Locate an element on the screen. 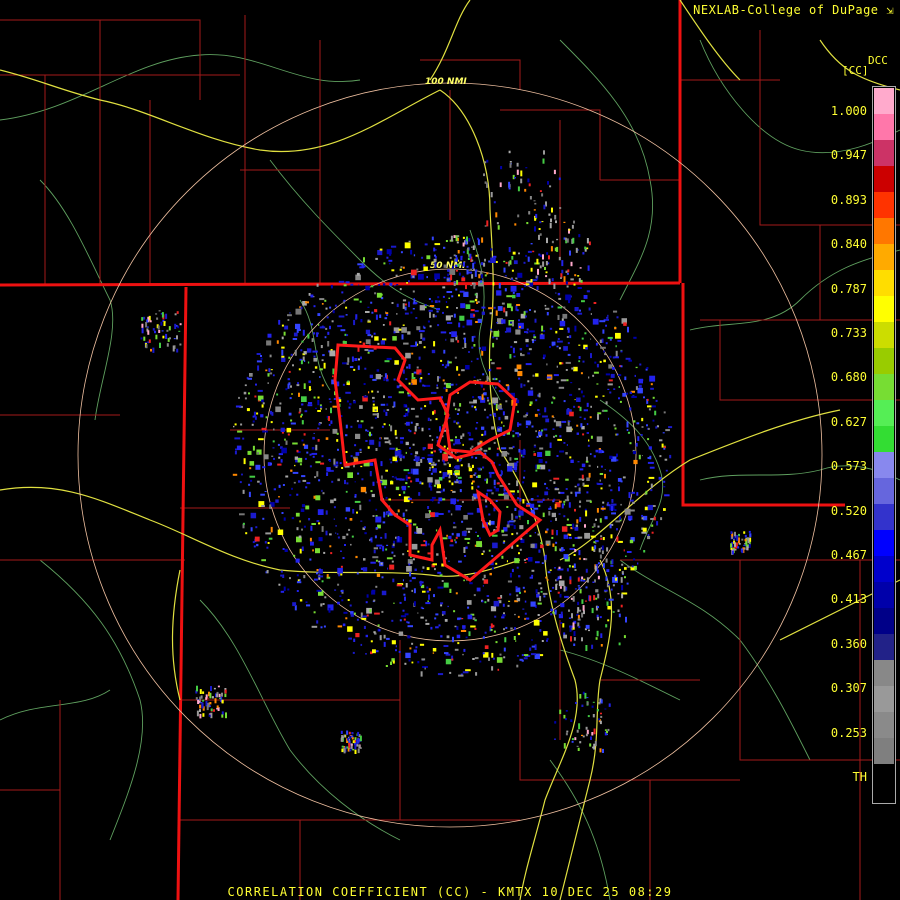 The height and width of the screenshot is (900, 900). arrow-corner-icon: ⇲ is located at coordinates (890, 10).